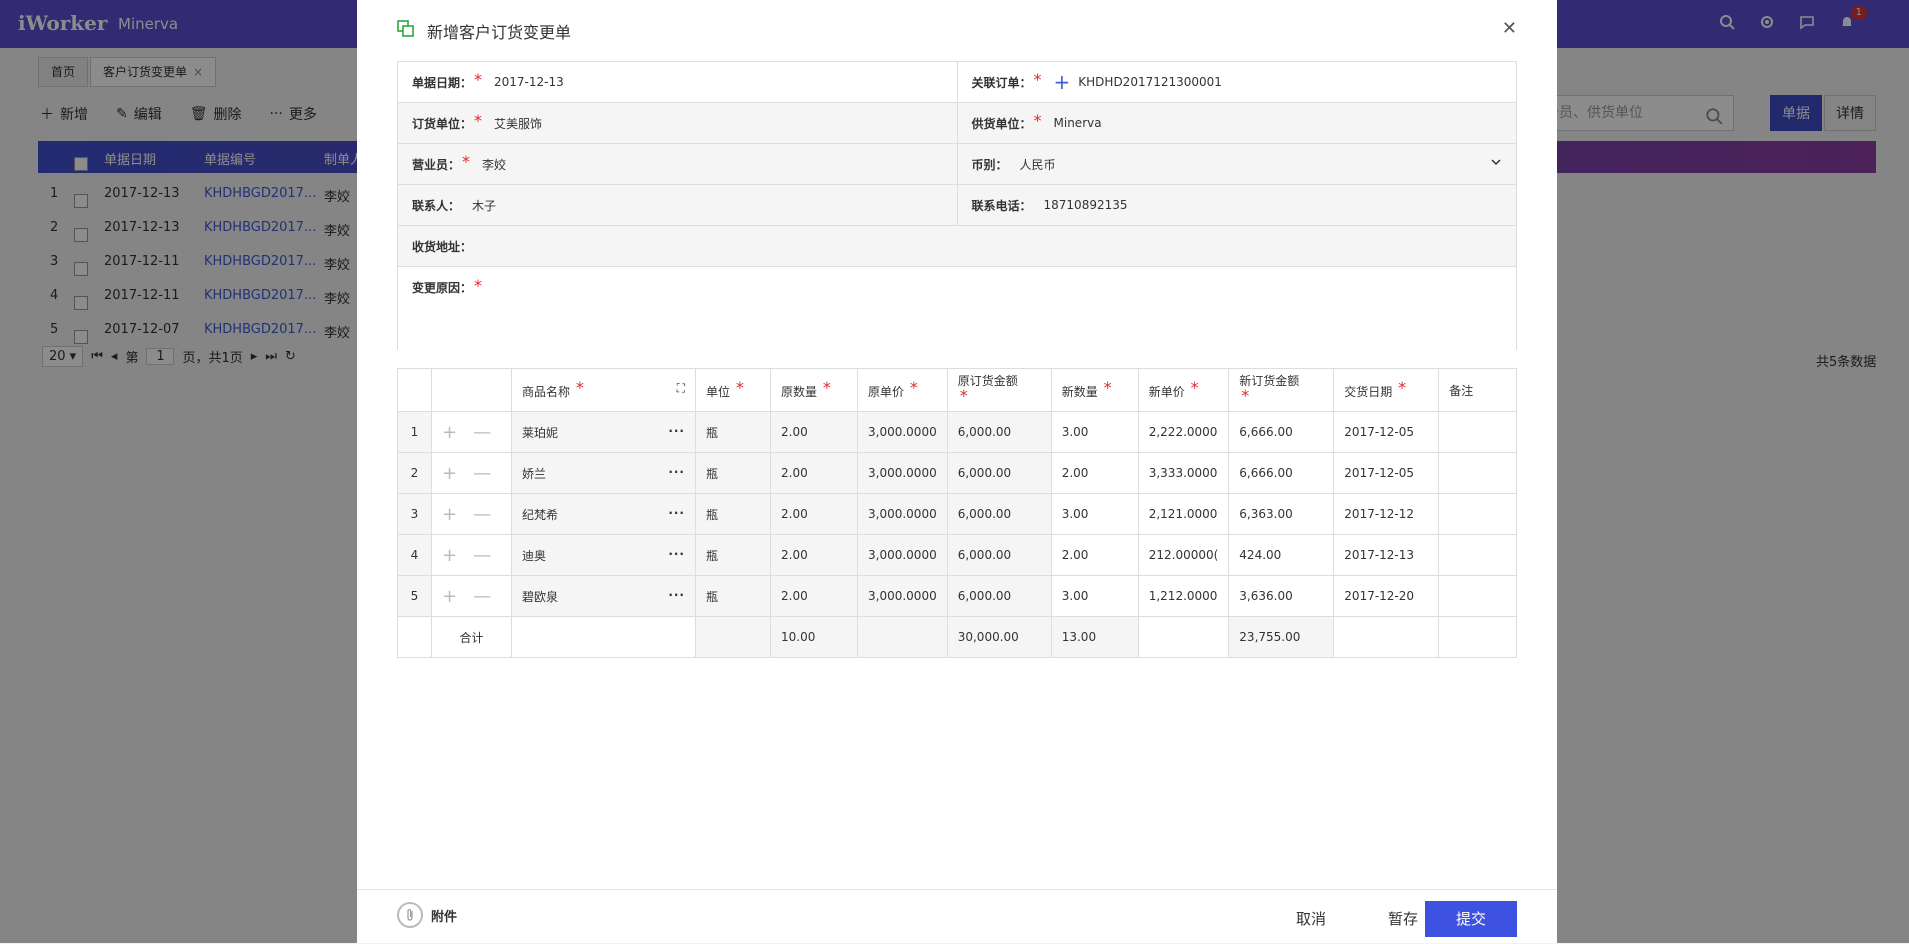 This screenshot has width=1909, height=944. What do you see at coordinates (1001, 205) in the screenshot?
I see `phone-label: 联系电话：` at bounding box center [1001, 205].